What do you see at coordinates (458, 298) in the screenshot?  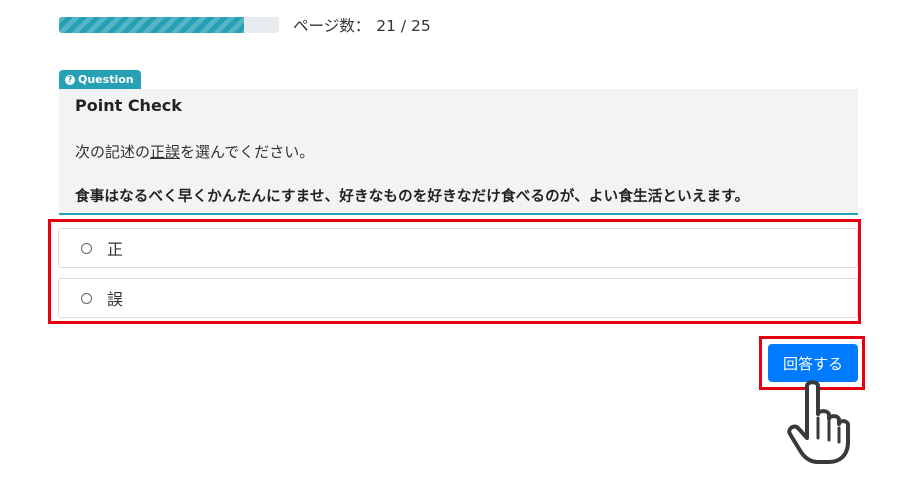 I see `option-false: 誤` at bounding box center [458, 298].